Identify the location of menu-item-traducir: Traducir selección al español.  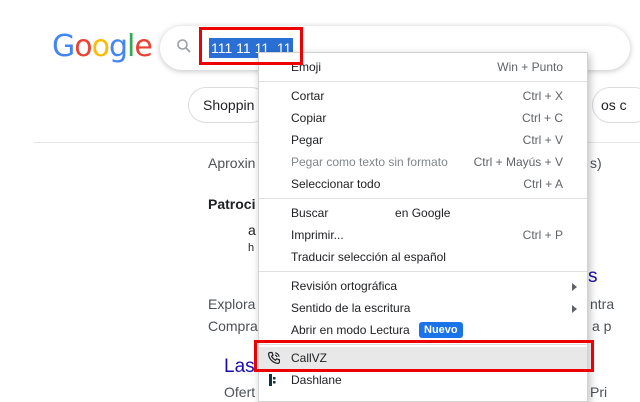
(423, 257).